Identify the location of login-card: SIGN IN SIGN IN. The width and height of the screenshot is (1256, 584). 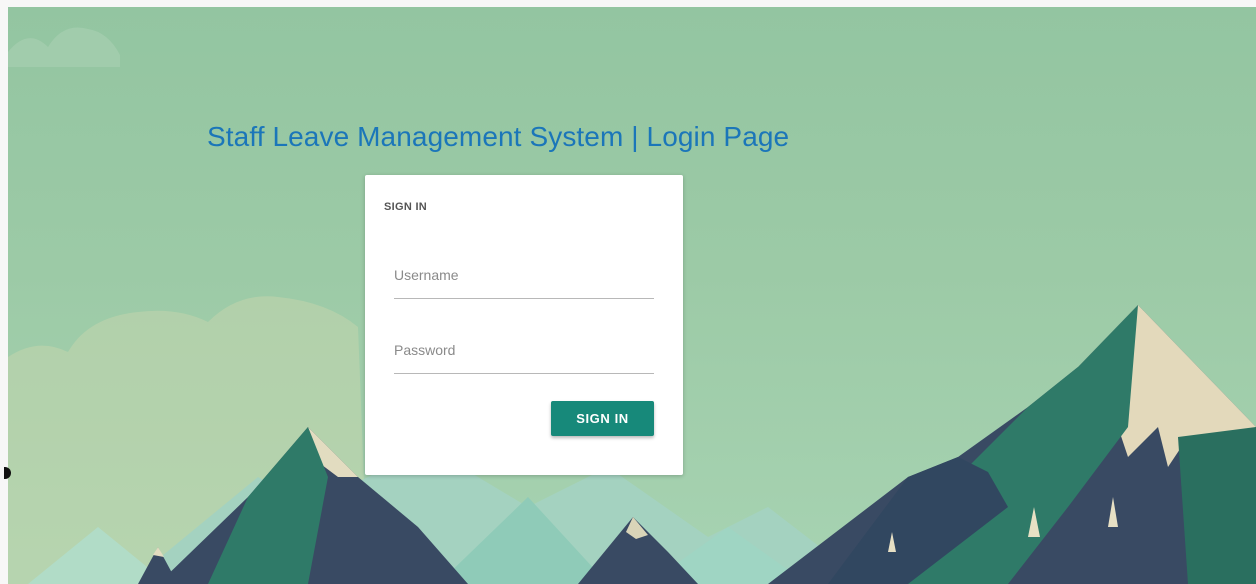
(524, 325).